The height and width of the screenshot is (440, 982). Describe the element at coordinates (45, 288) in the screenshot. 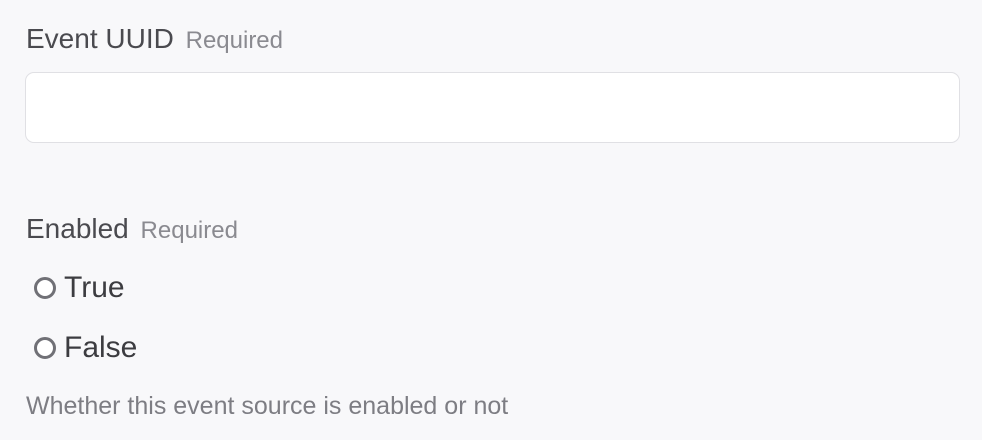

I see `radio-button-true` at that location.